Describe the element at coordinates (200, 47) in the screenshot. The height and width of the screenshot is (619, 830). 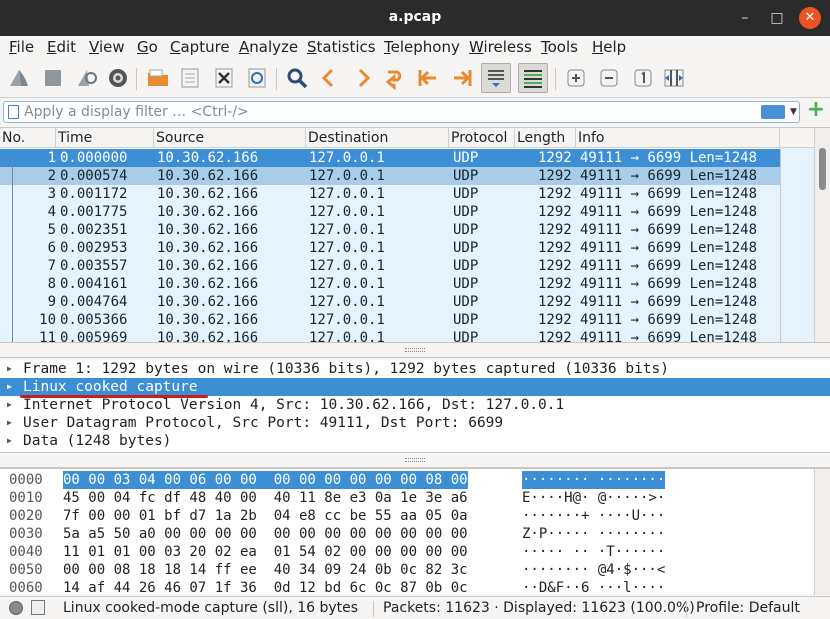
I see `menu-capture: Capture` at that location.